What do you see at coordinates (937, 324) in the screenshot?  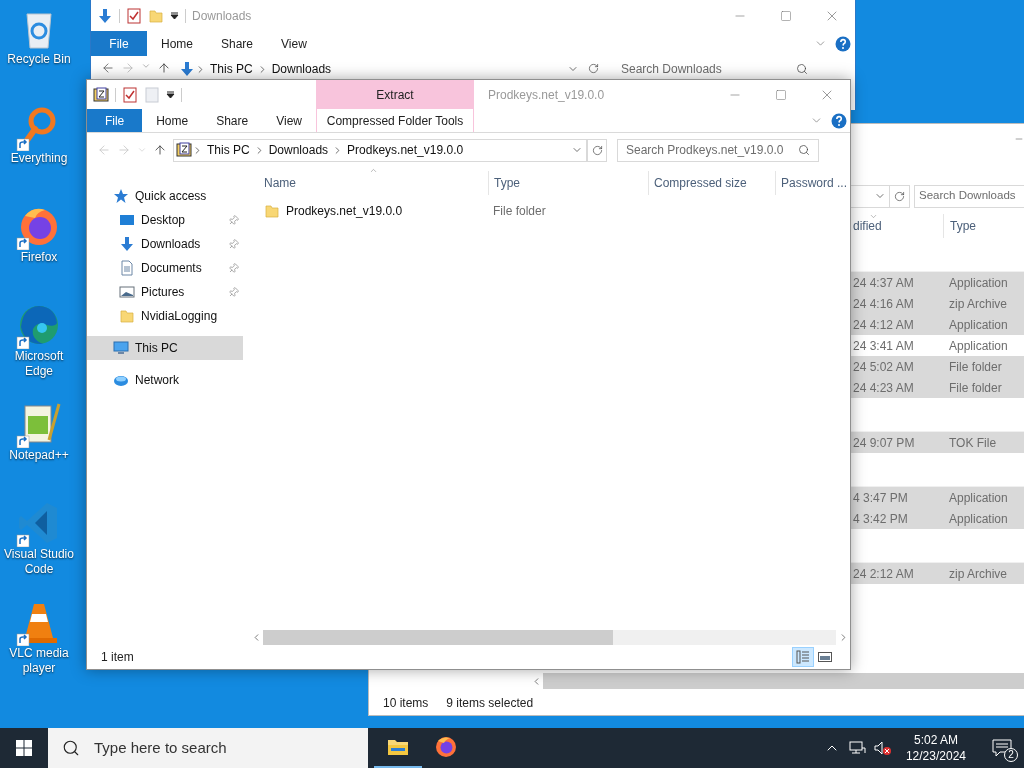 I see `file-row: 24 4:12 AM Application` at bounding box center [937, 324].